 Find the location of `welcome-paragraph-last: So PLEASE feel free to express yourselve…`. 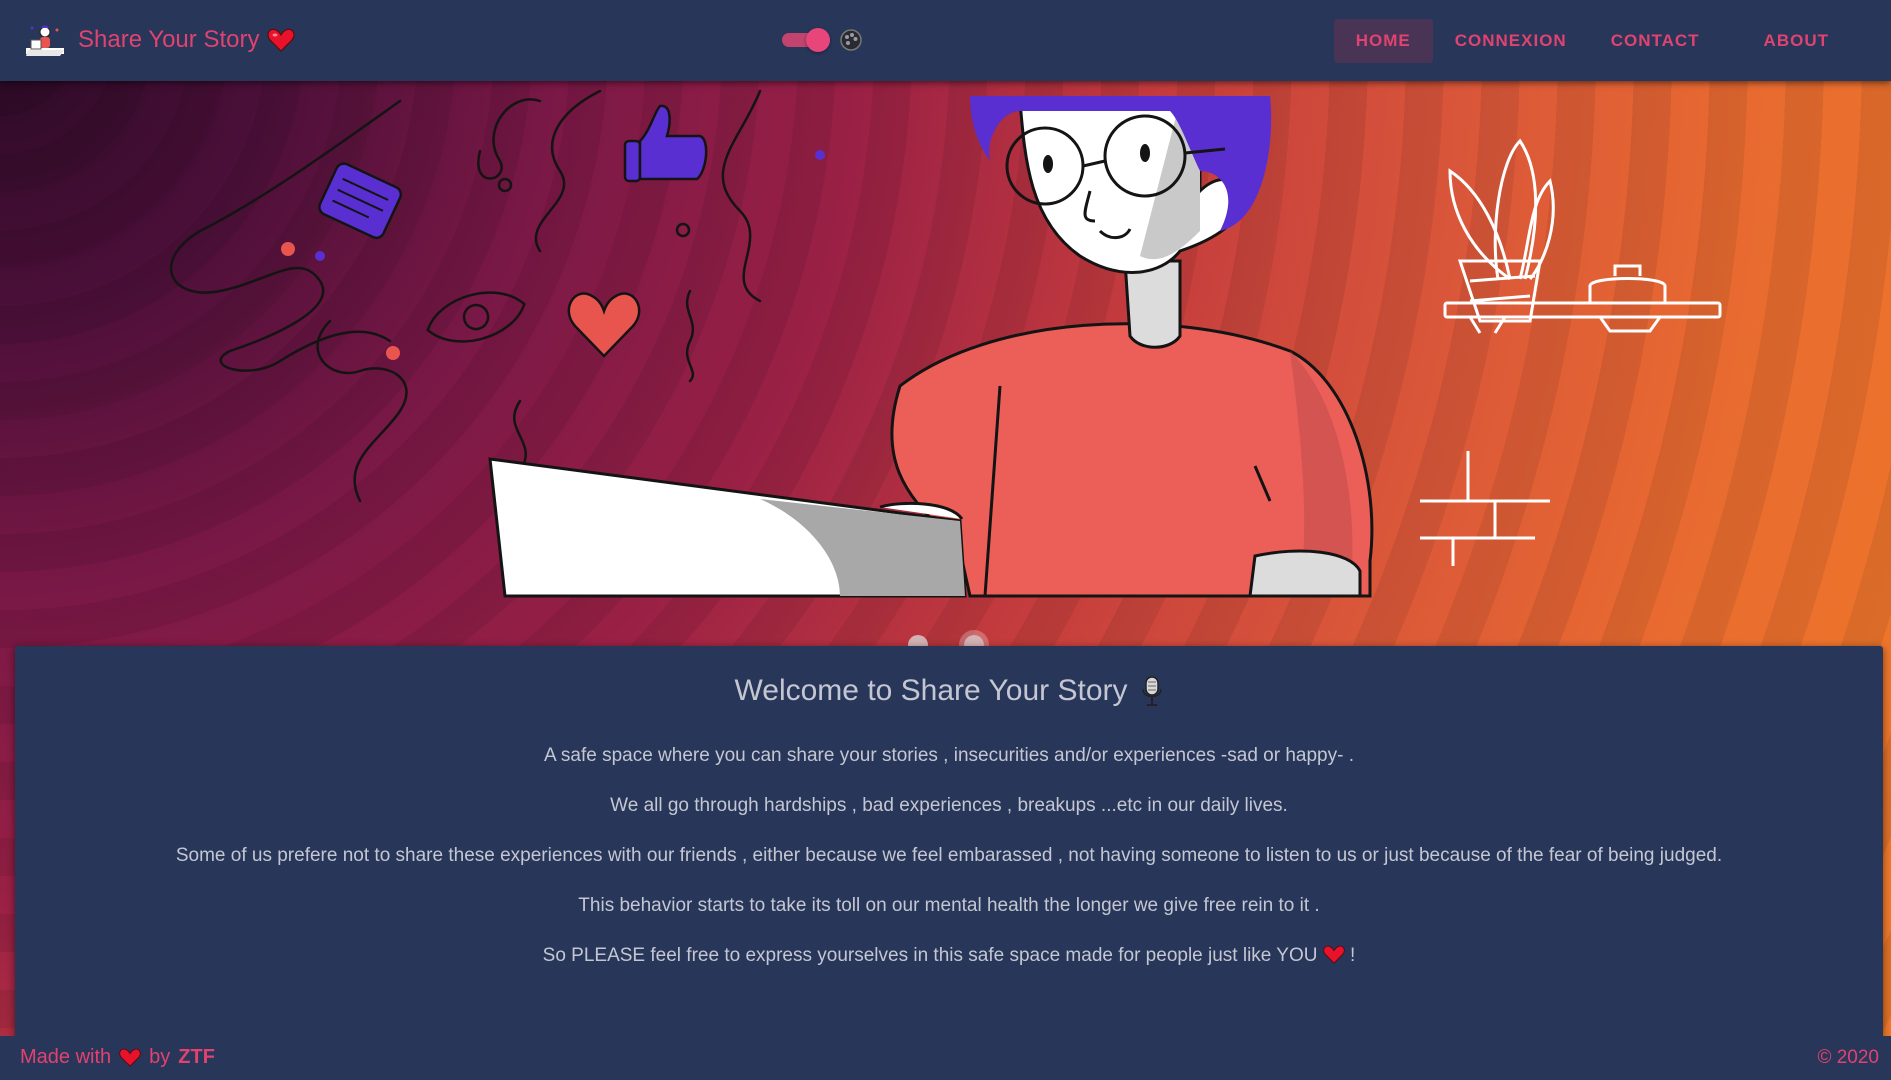

welcome-paragraph-last: So PLEASE feel free to express yourselve… is located at coordinates (949, 956).